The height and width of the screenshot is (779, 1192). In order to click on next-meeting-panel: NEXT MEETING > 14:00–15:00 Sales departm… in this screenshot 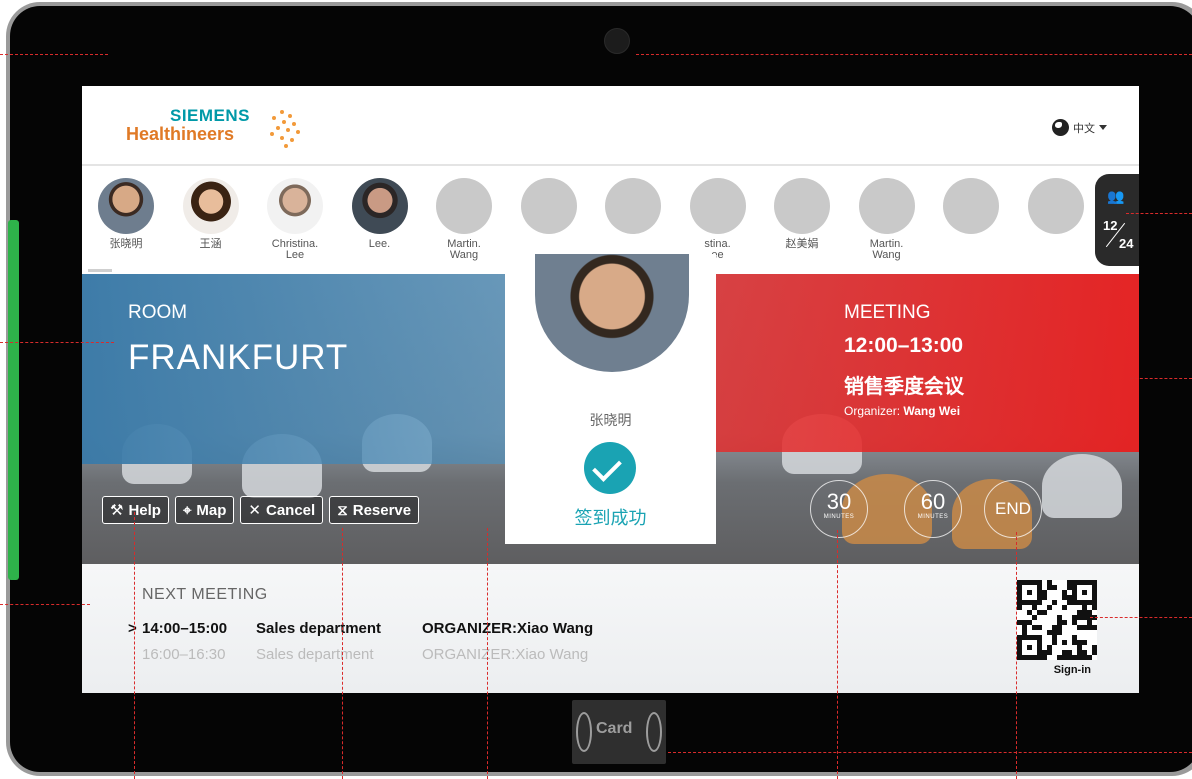, I will do `click(610, 628)`.